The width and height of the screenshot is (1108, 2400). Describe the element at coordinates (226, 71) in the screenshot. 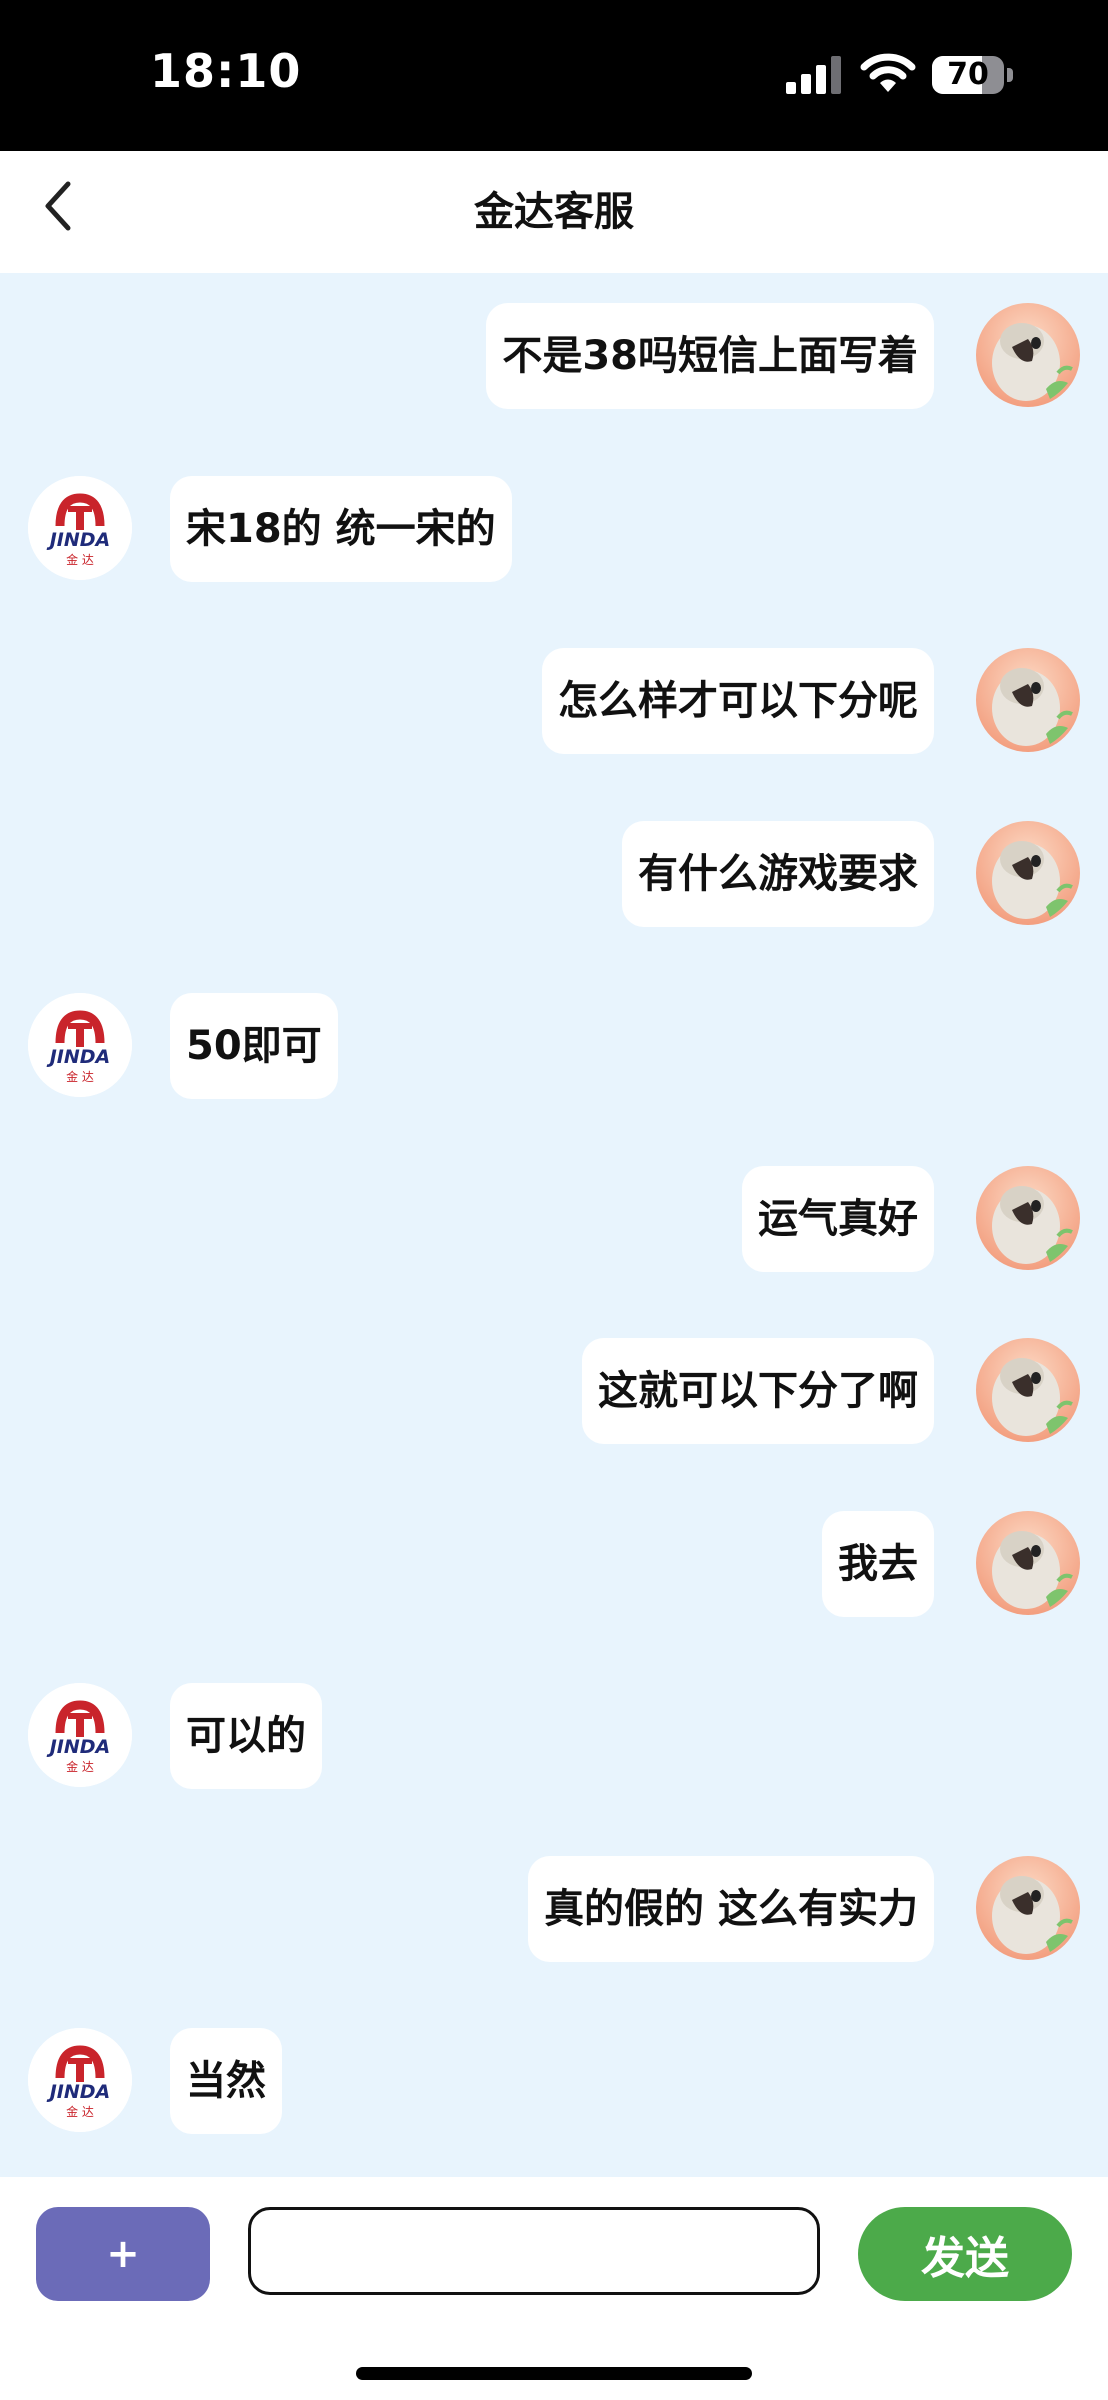

I see `status-time: 18:10` at that location.